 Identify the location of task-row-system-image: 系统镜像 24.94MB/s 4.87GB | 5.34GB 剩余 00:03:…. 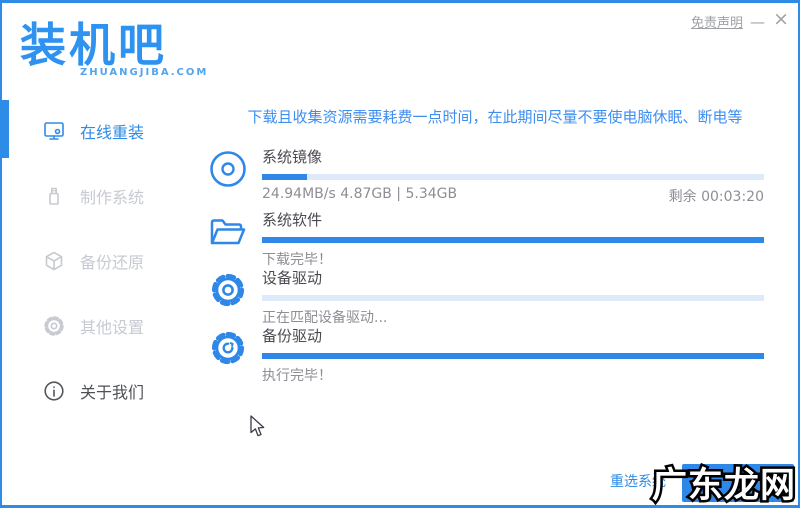
(485, 176).